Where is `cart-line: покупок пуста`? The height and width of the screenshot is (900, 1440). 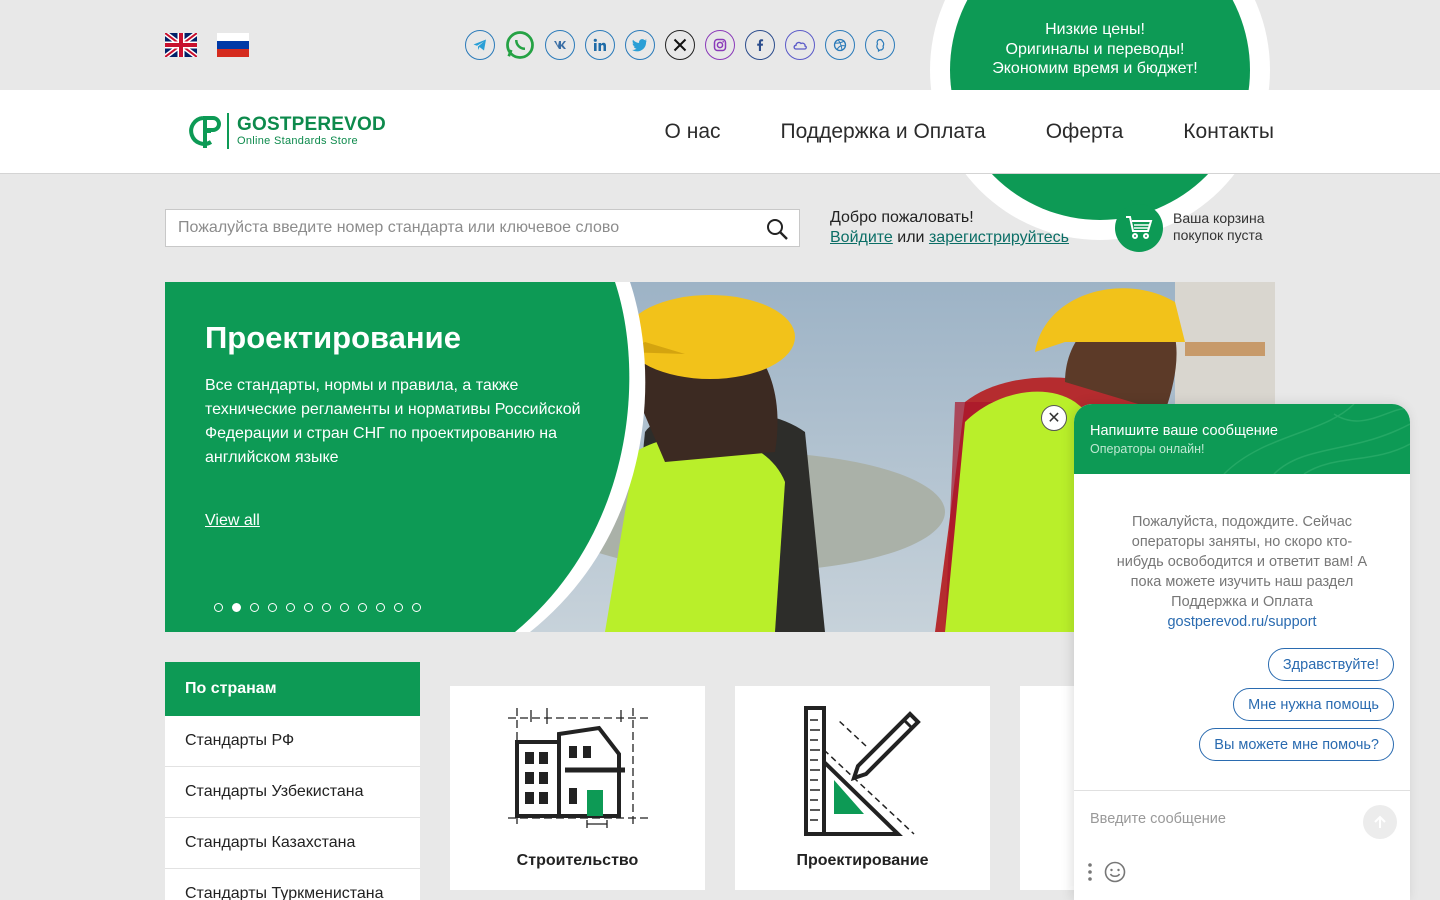 cart-line: покупок пуста is located at coordinates (1218, 235).